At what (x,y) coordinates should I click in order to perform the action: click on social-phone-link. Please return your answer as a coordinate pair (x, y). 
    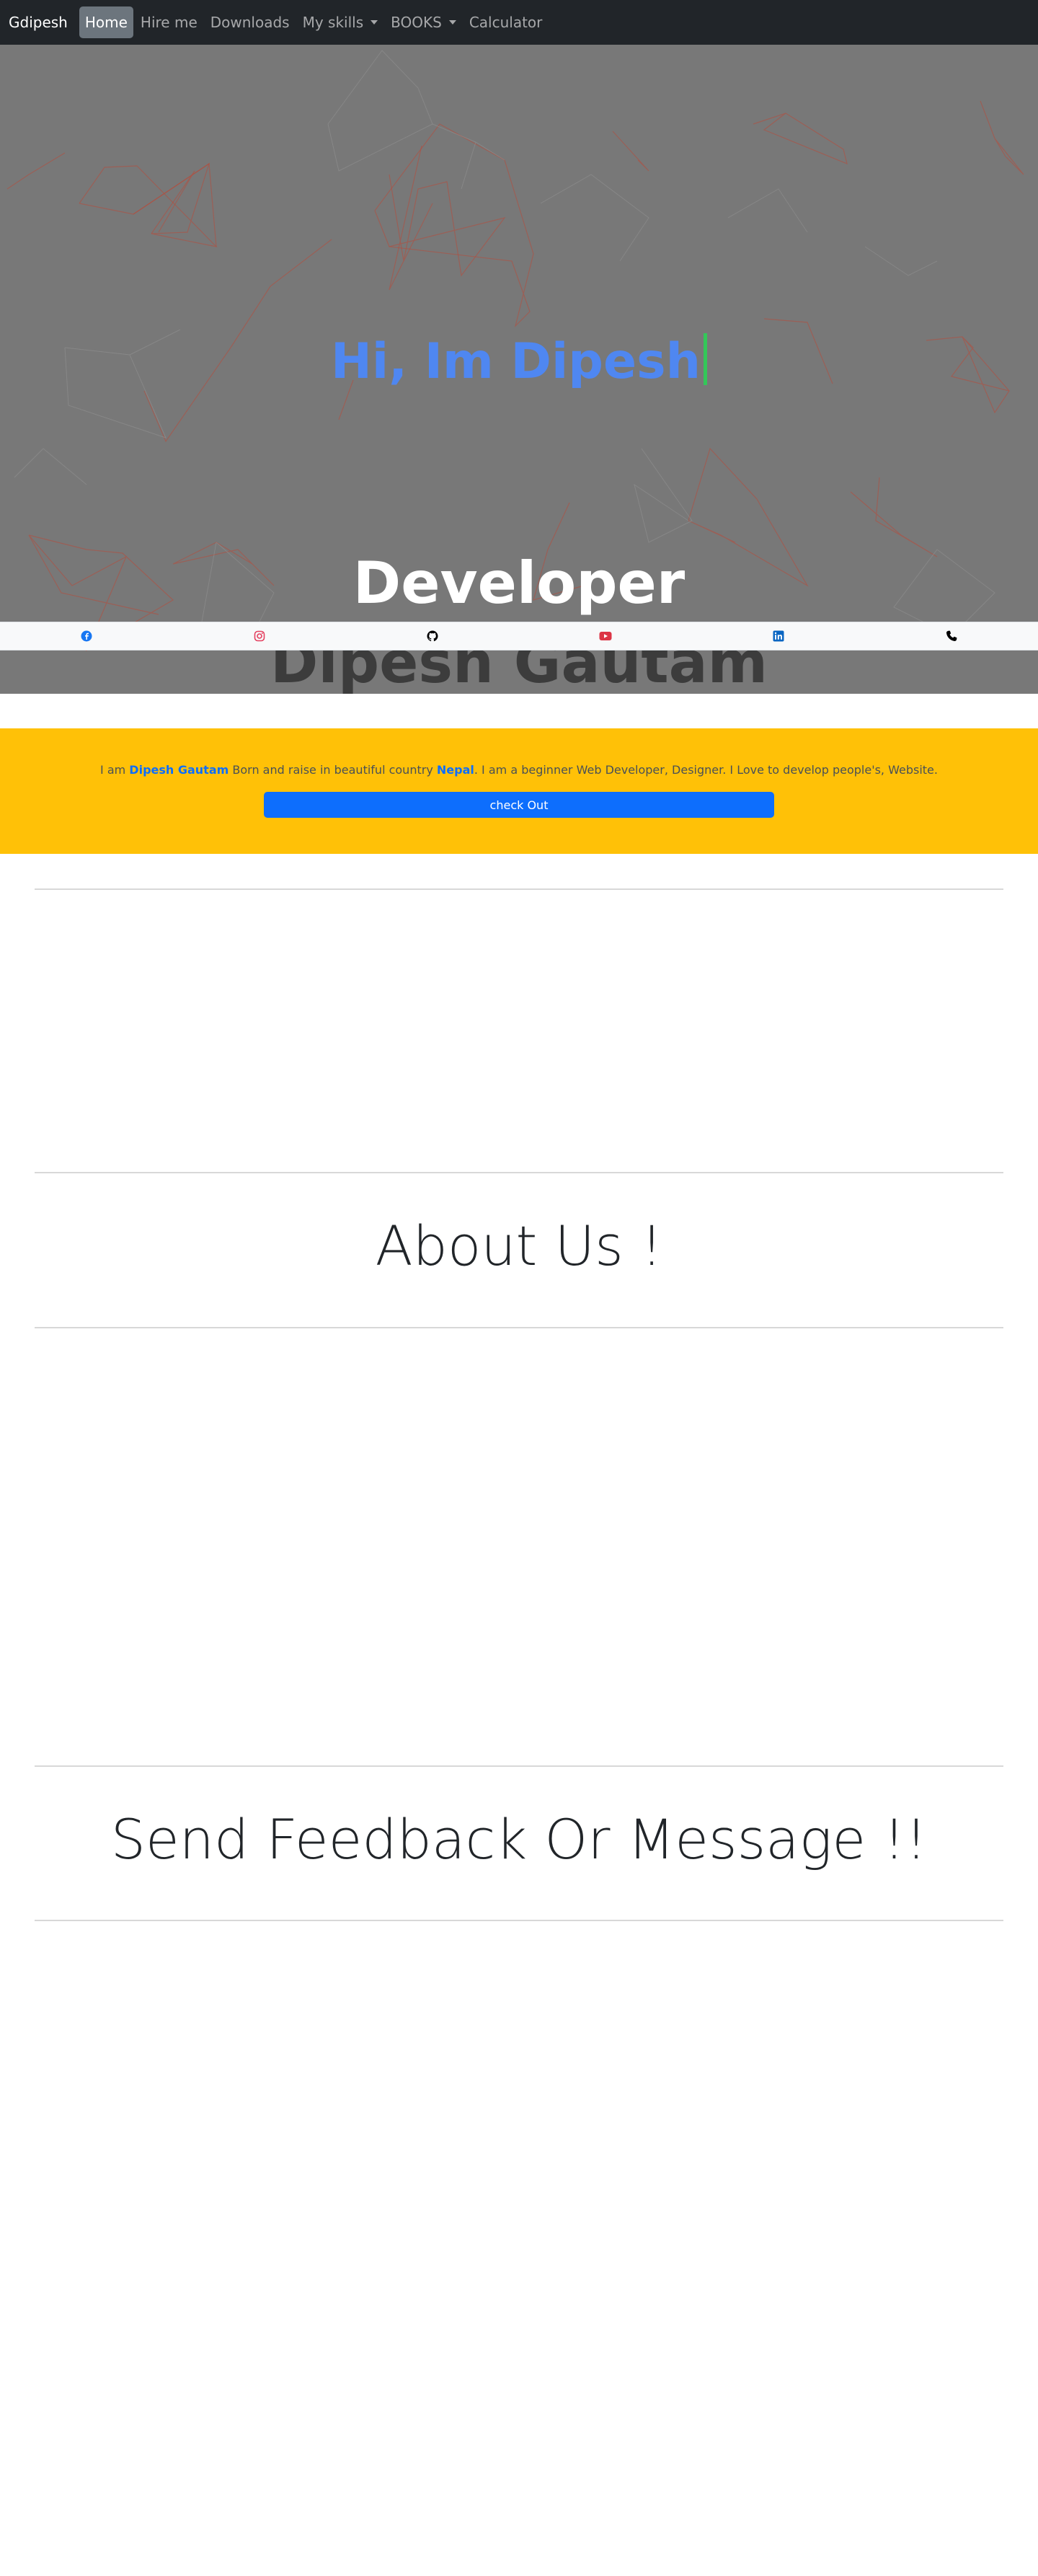
    Looking at the image, I should click on (951, 636).